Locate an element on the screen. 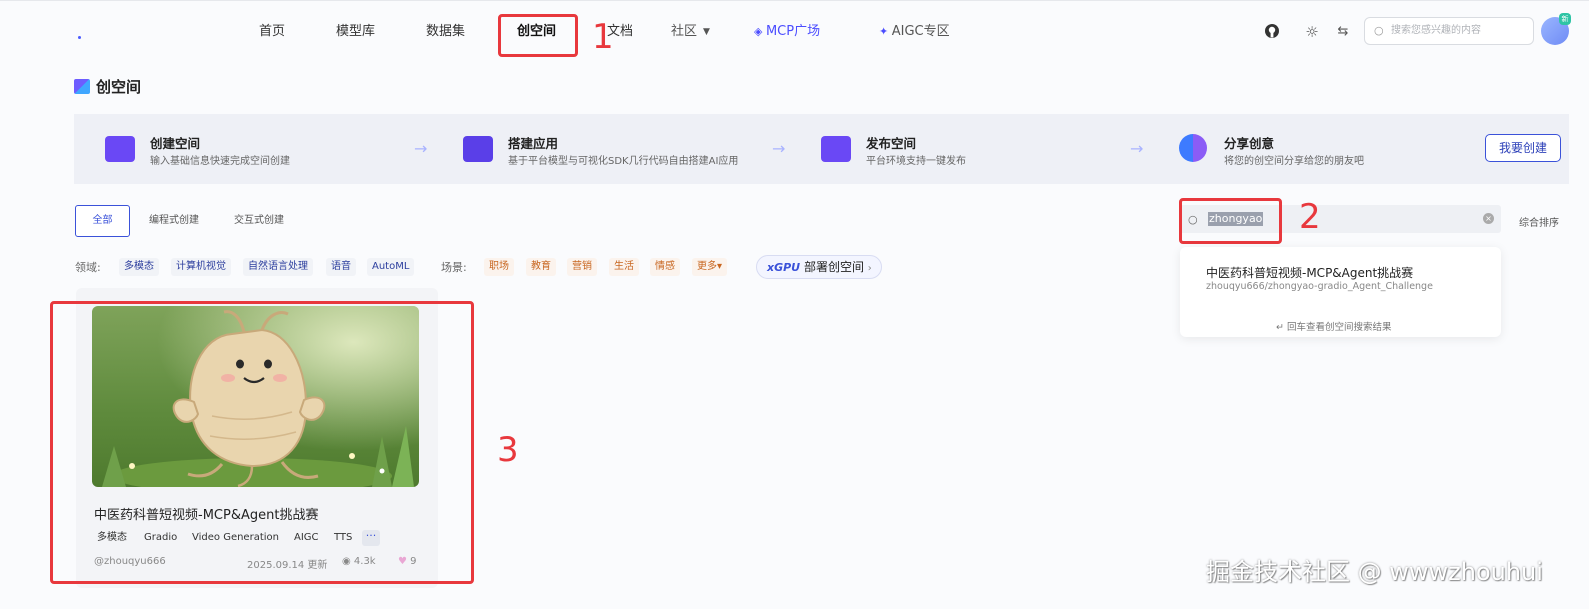  domain-tag-cv: 计算机视觉 is located at coordinates (201, 267).